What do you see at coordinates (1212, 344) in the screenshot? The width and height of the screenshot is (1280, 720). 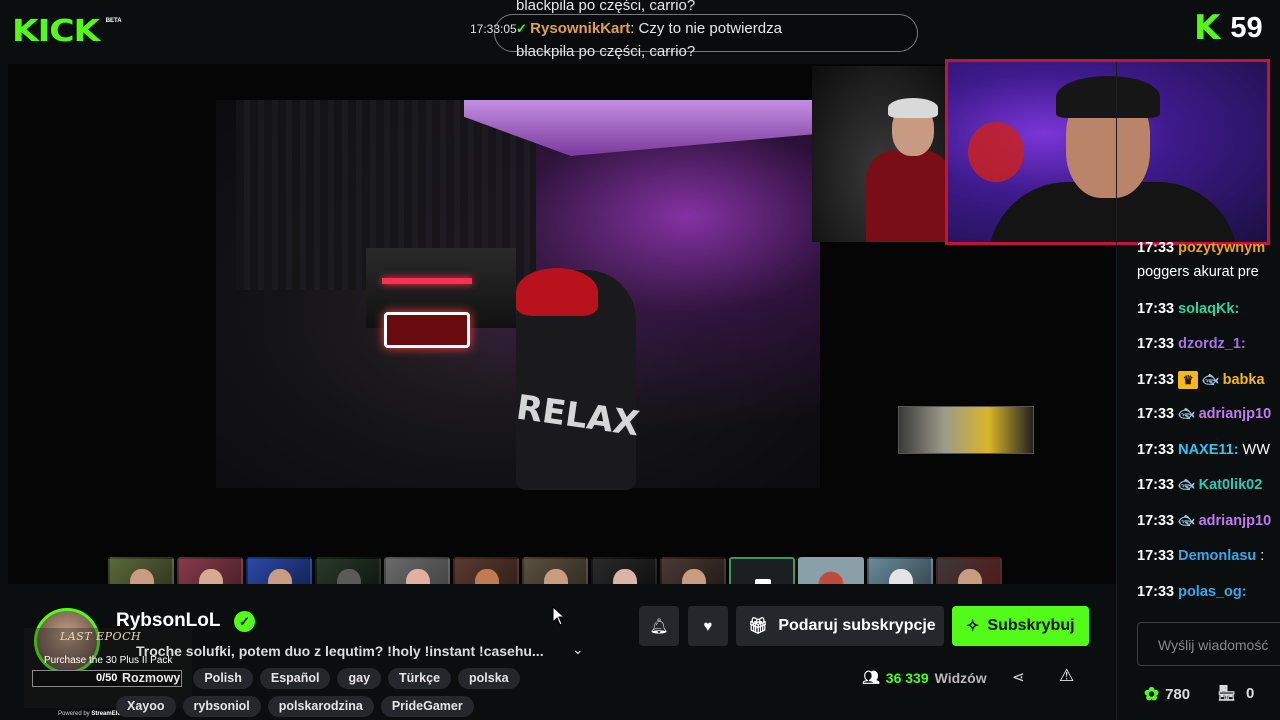 I see `chat-username: dzordz_1:` at bounding box center [1212, 344].